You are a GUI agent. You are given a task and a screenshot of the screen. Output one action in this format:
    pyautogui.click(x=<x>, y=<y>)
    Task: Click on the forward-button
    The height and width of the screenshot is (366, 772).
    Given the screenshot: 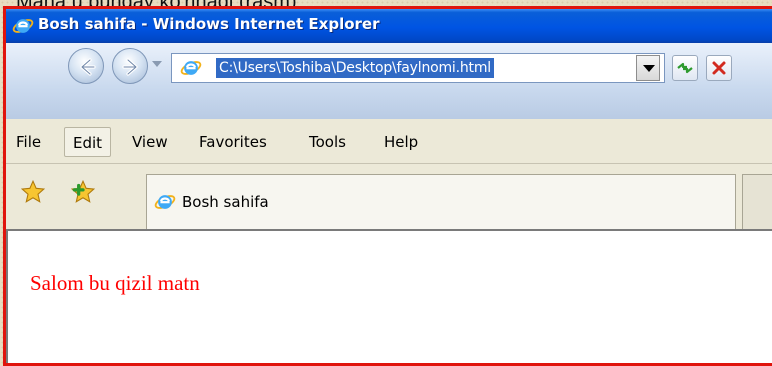 What is the action you would take?
    pyautogui.click(x=130, y=66)
    